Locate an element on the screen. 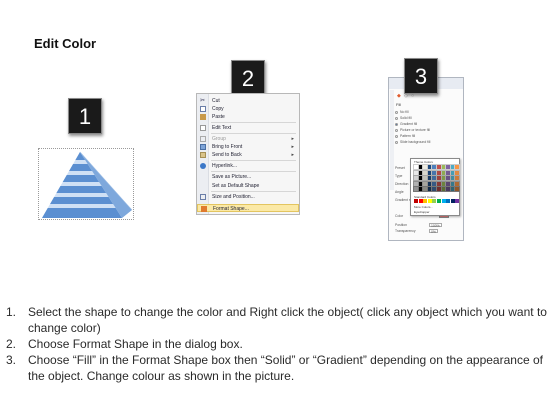 Image resolution: width=560 pixels, height=420 pixels. page-title: Edit Color is located at coordinates (65, 43).